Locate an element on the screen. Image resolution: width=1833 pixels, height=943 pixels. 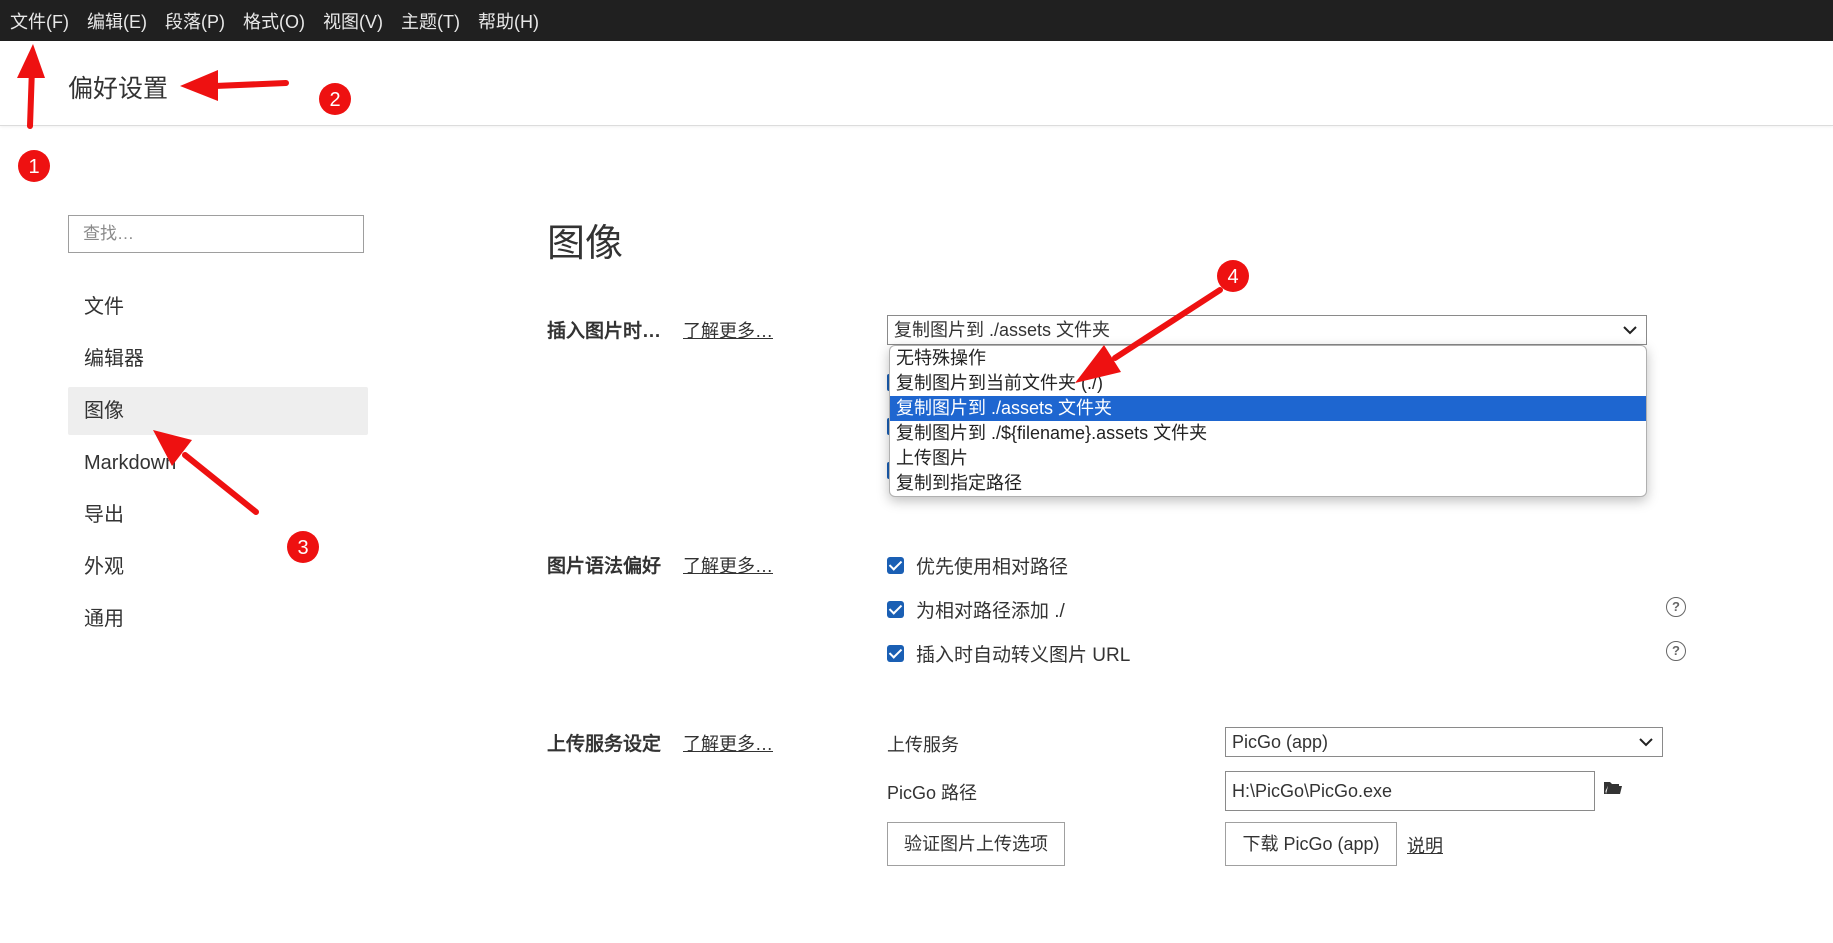
annotation-badge-1: 1 is located at coordinates (34, 166).